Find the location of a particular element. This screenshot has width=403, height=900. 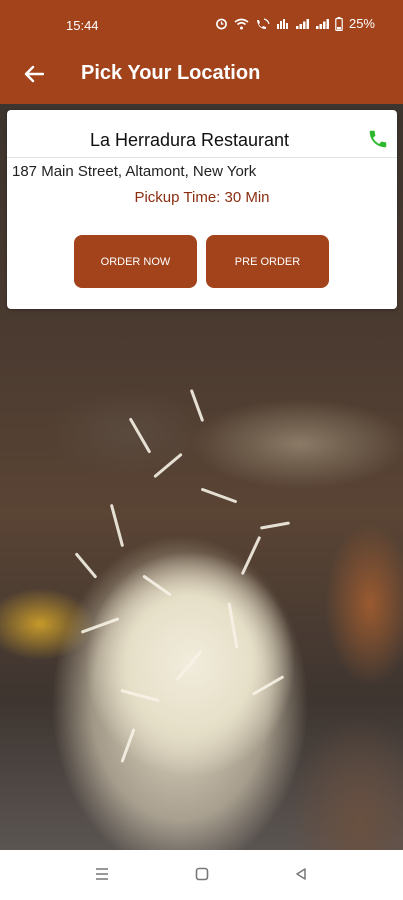

status-time: 15:44 is located at coordinates (82, 25).